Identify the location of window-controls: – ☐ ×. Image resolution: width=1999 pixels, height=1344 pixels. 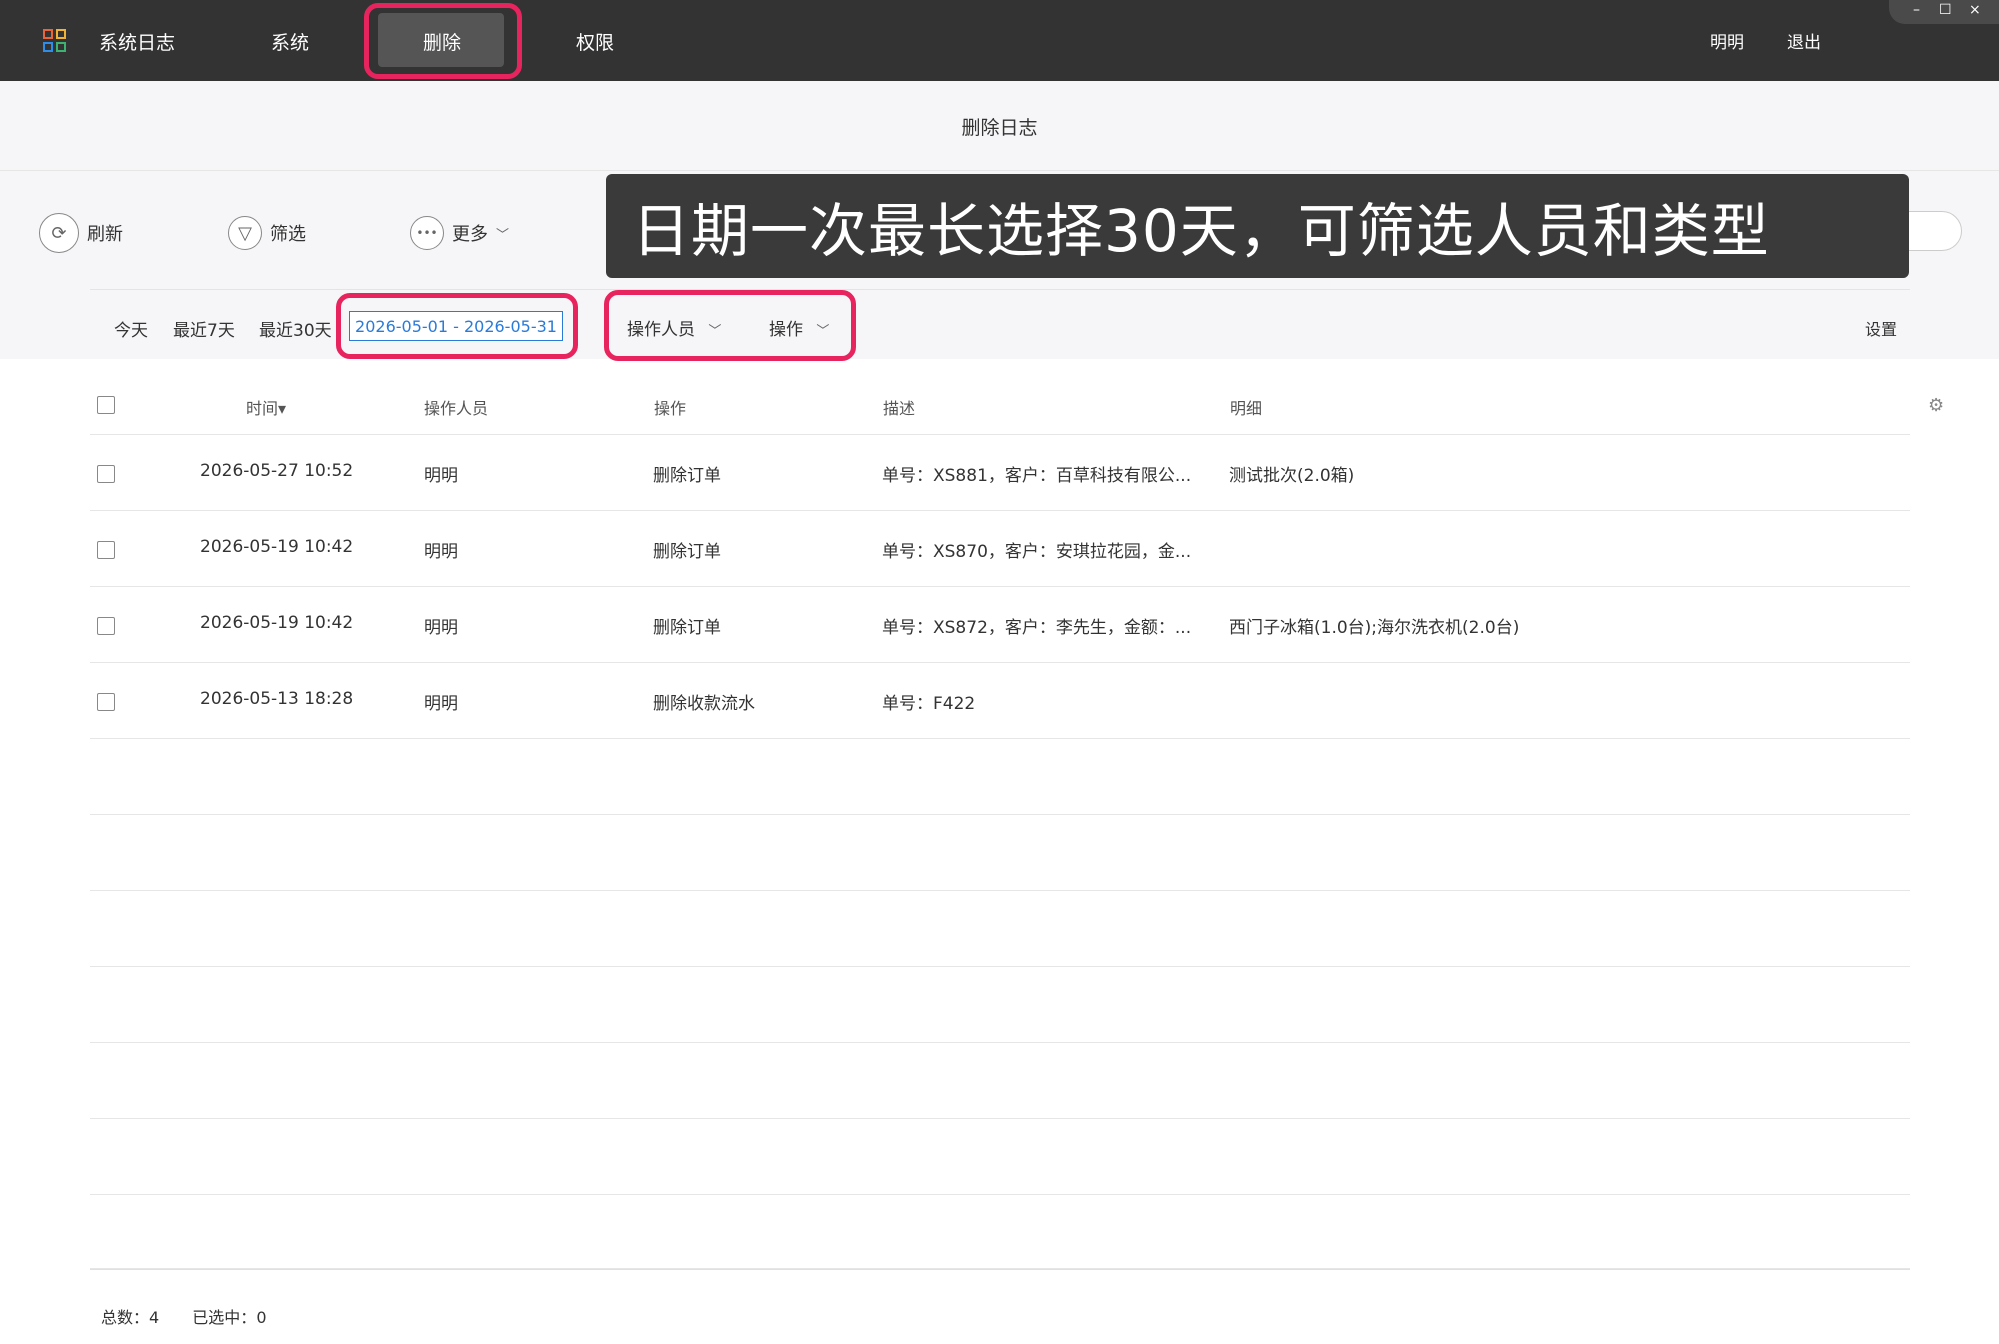
(1944, 12).